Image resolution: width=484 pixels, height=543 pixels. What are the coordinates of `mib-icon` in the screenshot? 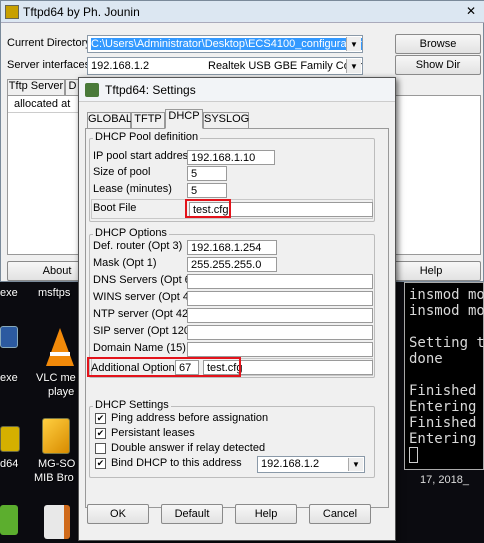 It's located at (56, 436).